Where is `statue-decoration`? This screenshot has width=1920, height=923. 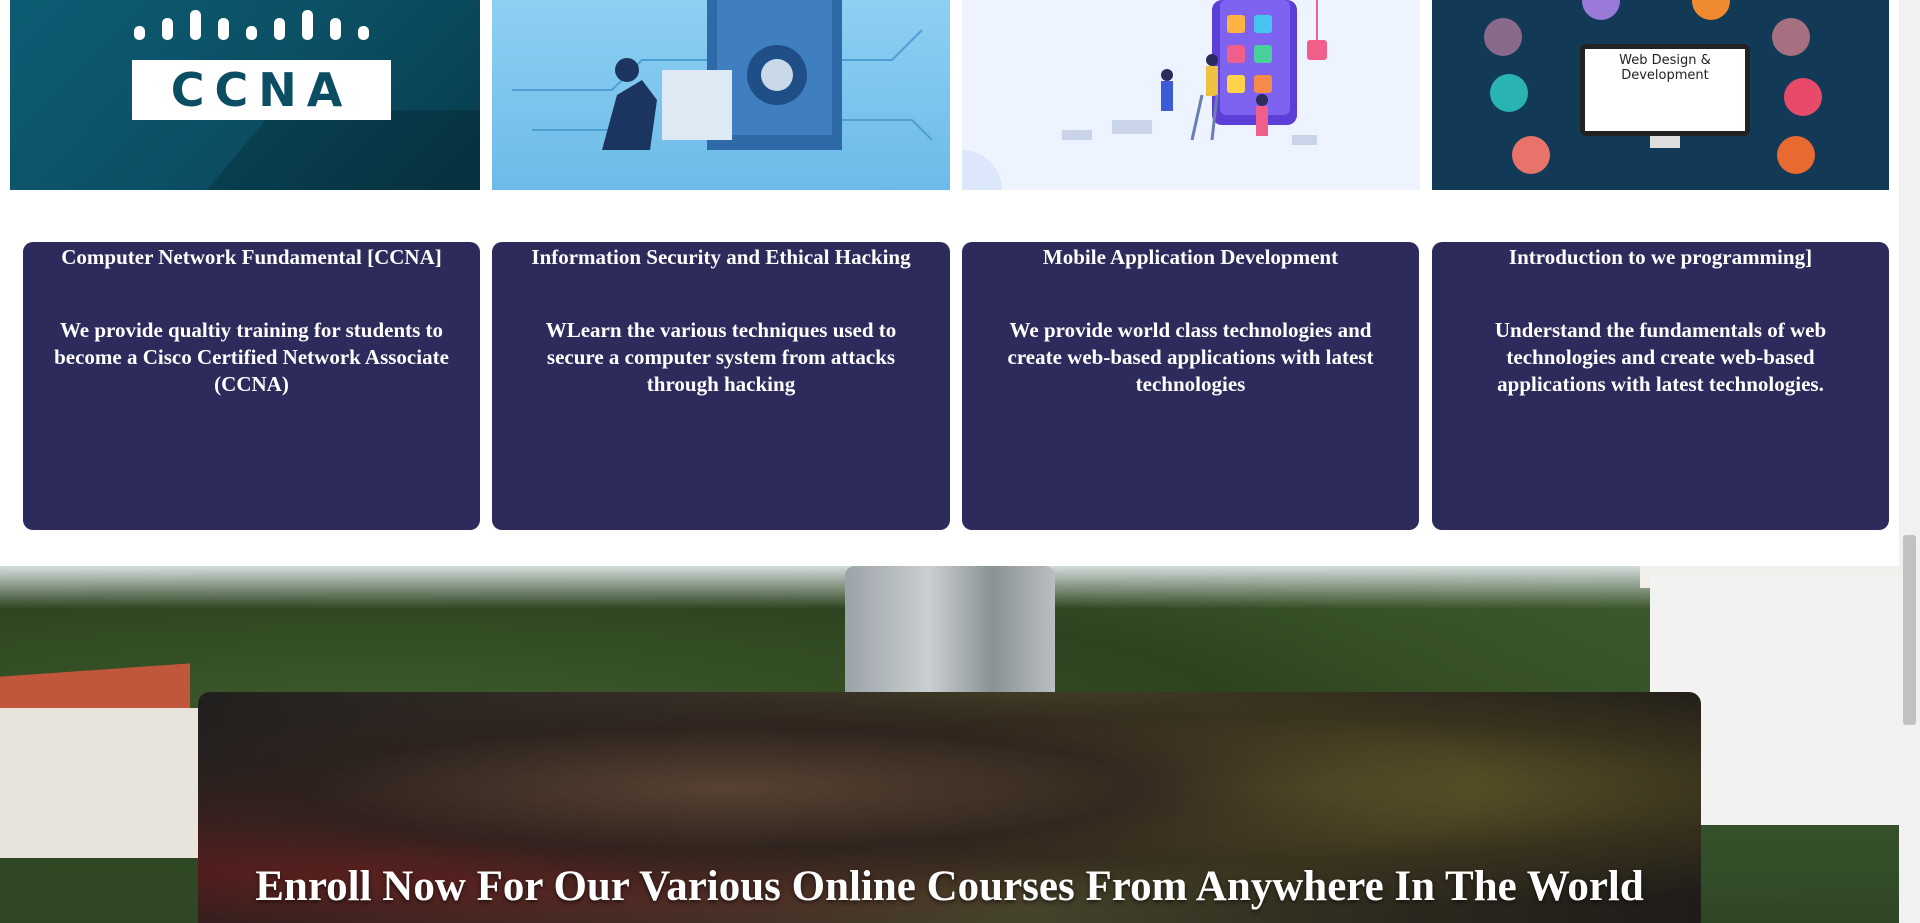
statue-decoration is located at coordinates (950, 631).